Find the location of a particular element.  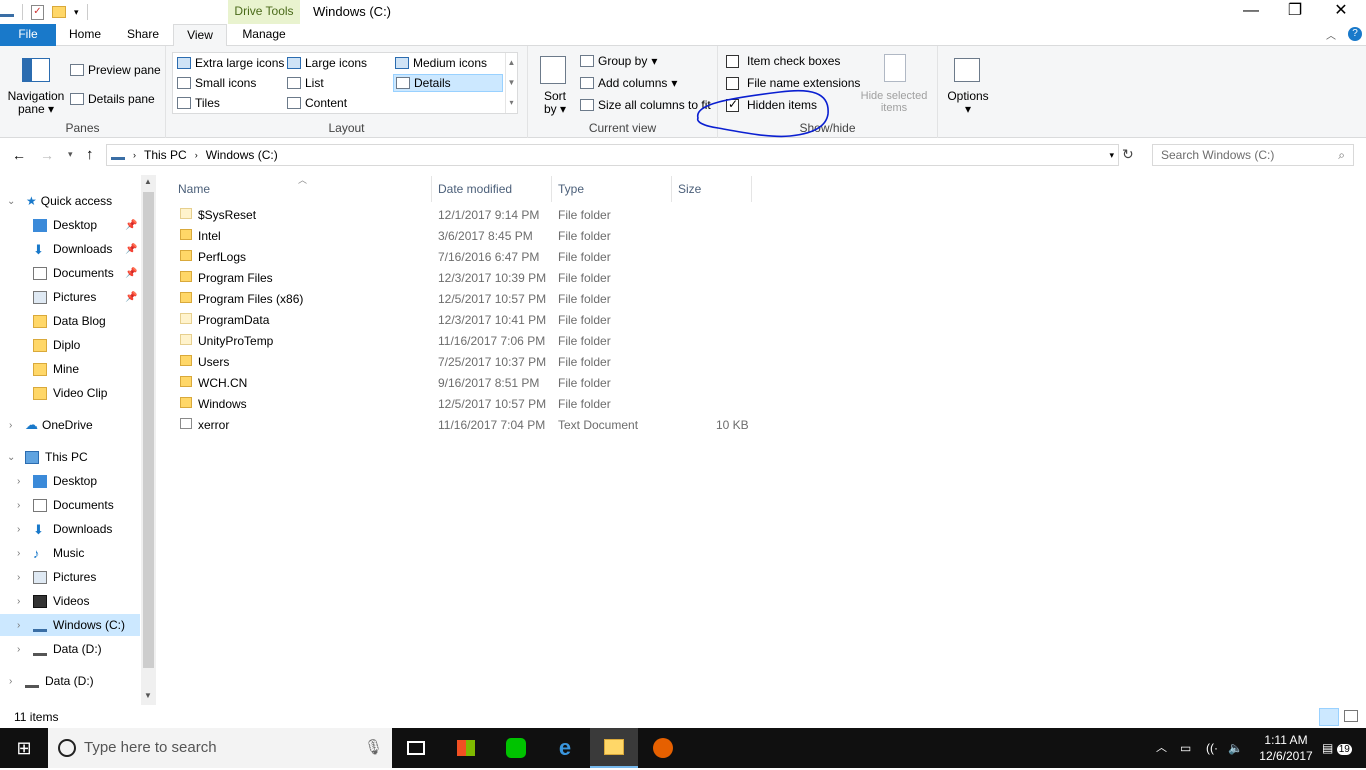

clock: 1:11 AM 12/6/2017 is located at coordinates (1286, 749).